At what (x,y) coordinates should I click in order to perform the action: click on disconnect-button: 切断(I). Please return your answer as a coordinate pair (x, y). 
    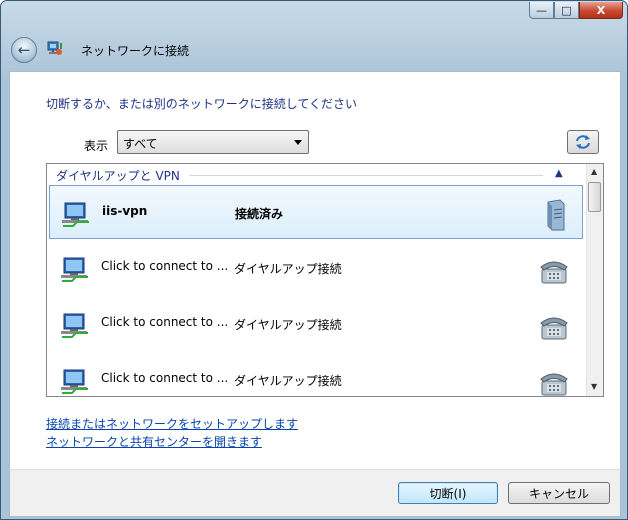
    Looking at the image, I should click on (448, 493).